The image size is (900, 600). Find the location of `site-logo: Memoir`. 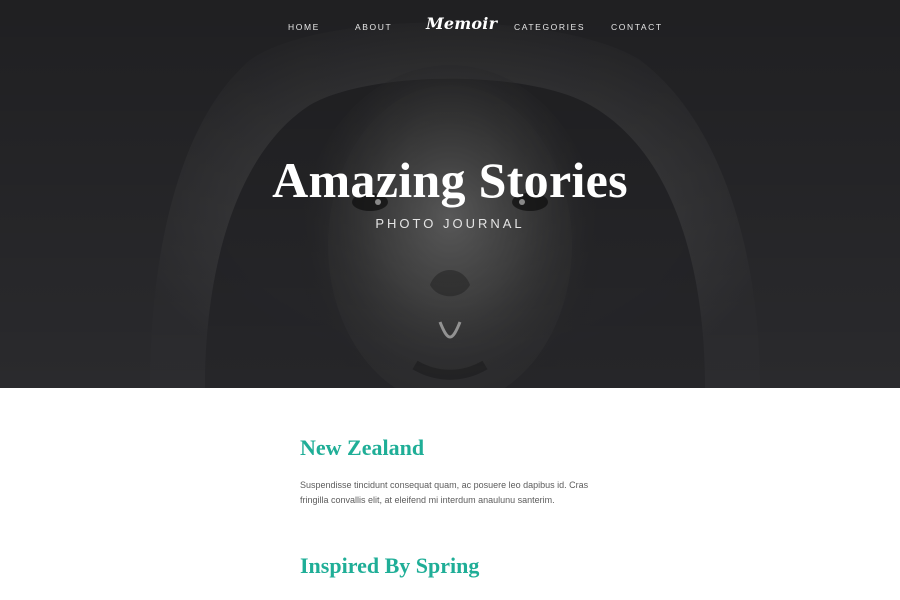

site-logo: Memoir is located at coordinates (461, 23).